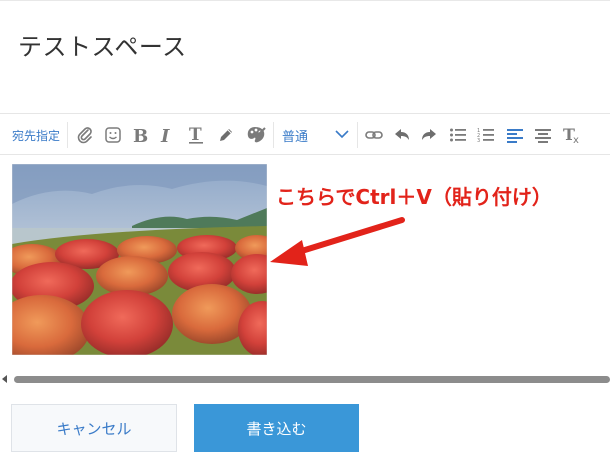 Image resolution: width=610 pixels, height=472 pixels. Describe the element at coordinates (458, 135) in the screenshot. I see `bulleted-list-icon` at that location.